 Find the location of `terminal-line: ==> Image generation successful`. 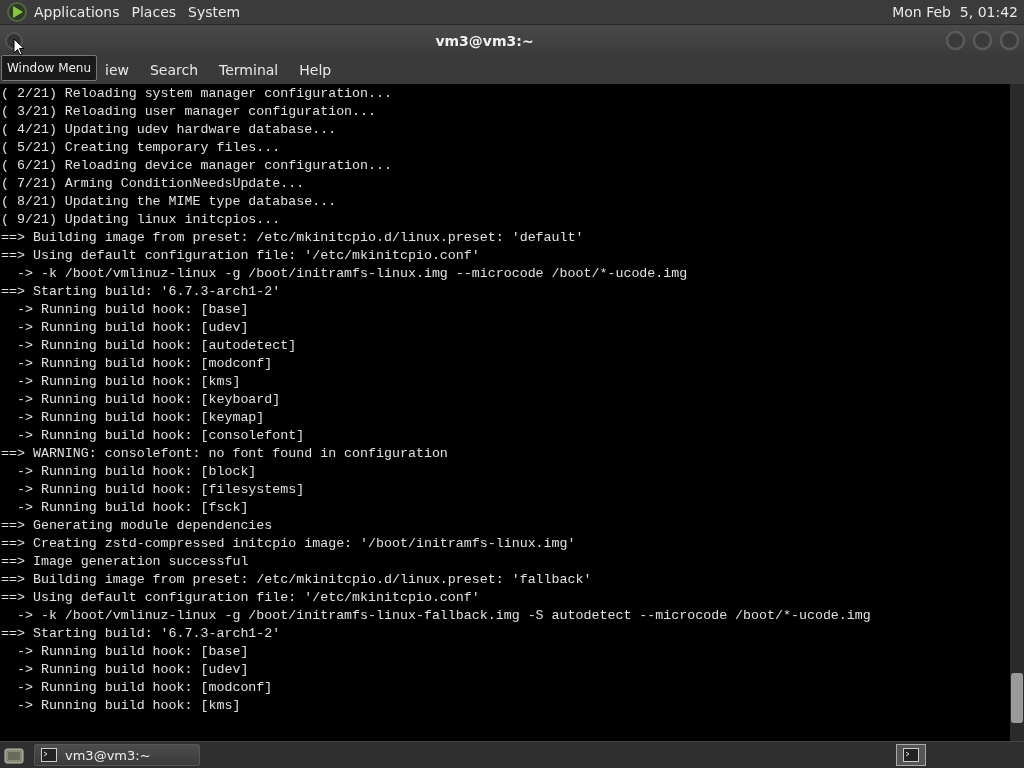

terminal-line: ==> Image generation successful is located at coordinates (125, 562).